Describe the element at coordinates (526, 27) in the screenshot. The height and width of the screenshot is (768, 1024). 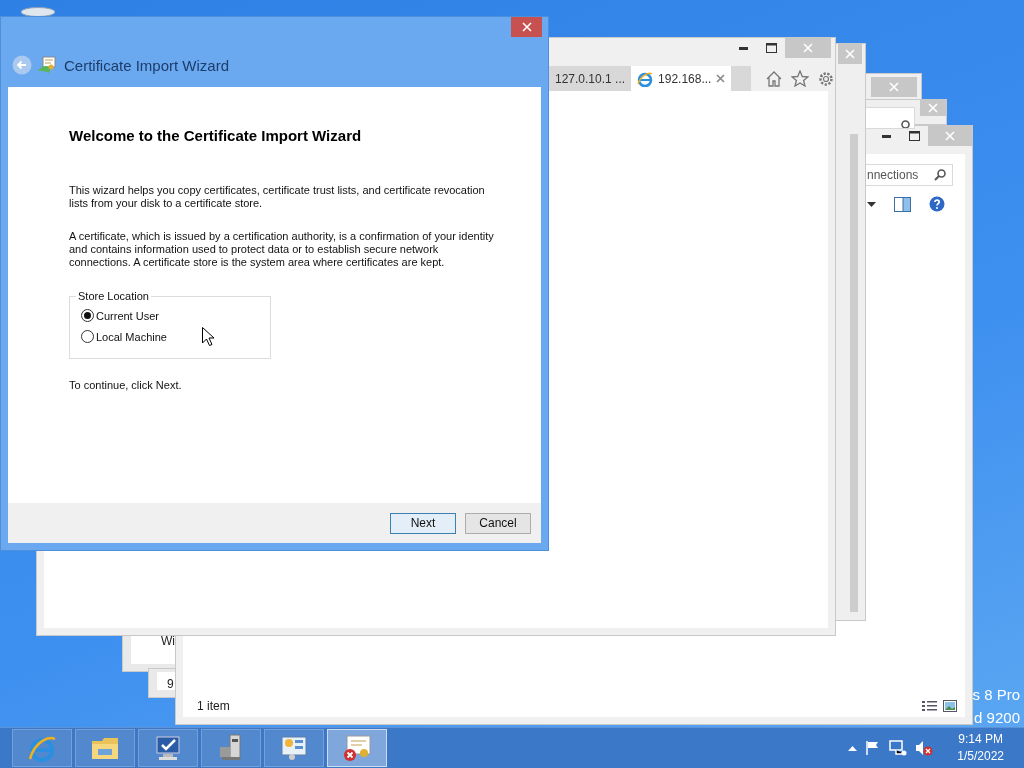
I see `close-icon` at that location.